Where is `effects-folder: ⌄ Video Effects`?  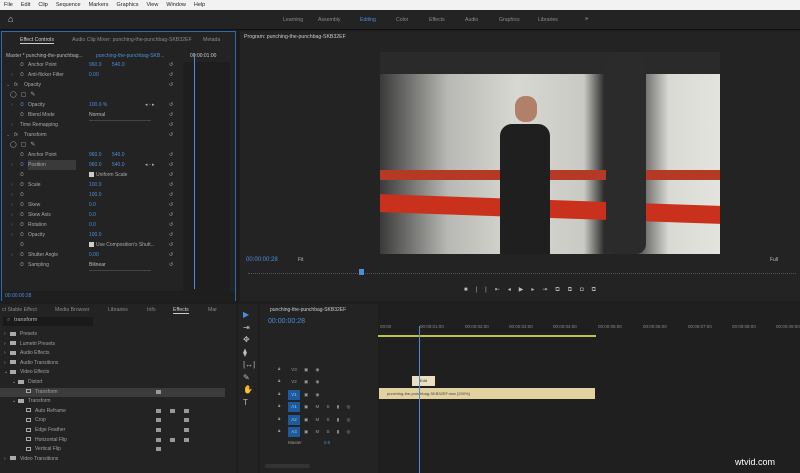 effects-folder: ⌄ Video Effects is located at coordinates (112, 372).